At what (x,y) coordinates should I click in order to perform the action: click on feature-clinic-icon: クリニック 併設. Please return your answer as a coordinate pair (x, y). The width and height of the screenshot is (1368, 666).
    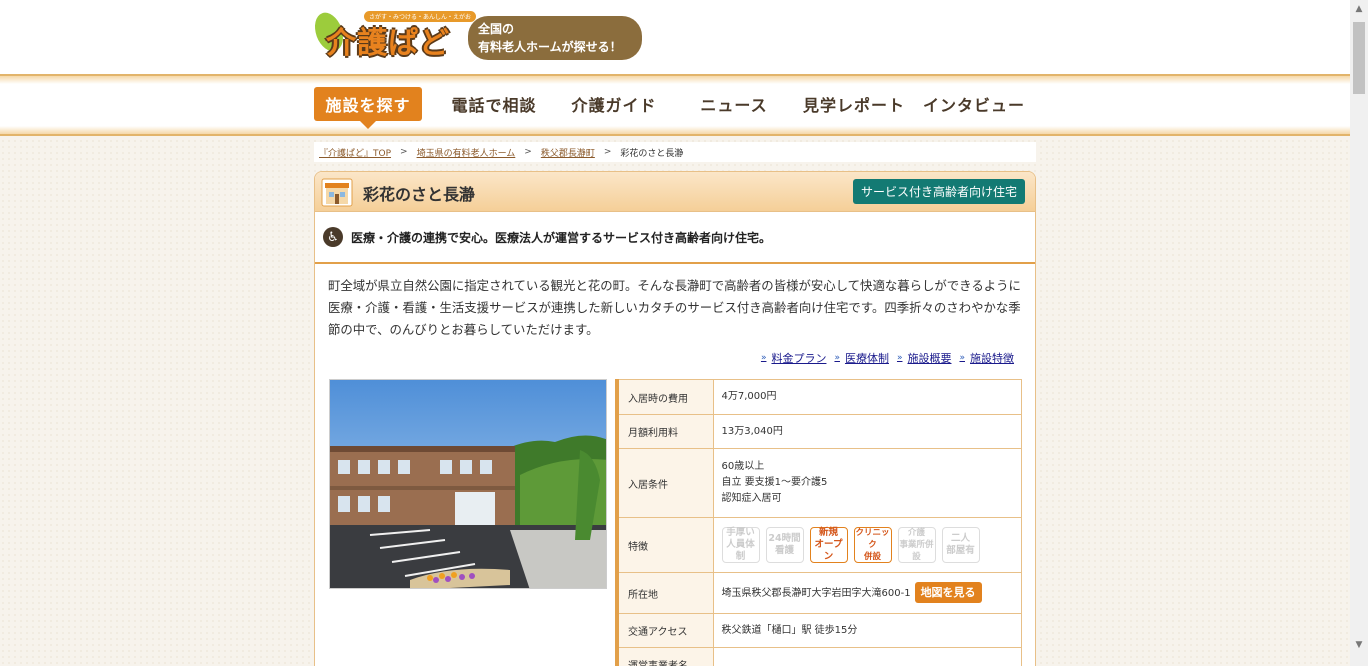
    Looking at the image, I should click on (872, 545).